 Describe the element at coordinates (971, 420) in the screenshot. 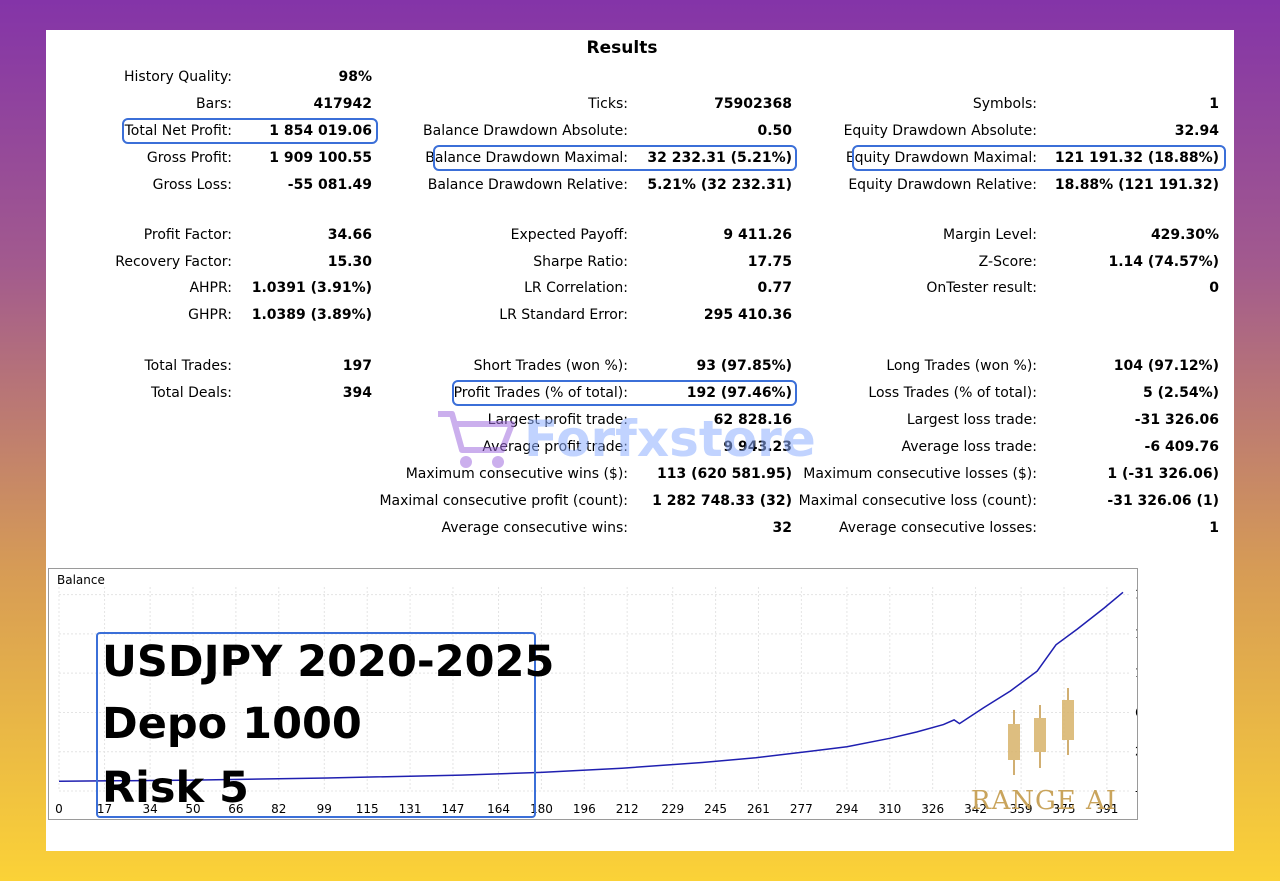

I see `stat-label: Largest loss trade:` at that location.